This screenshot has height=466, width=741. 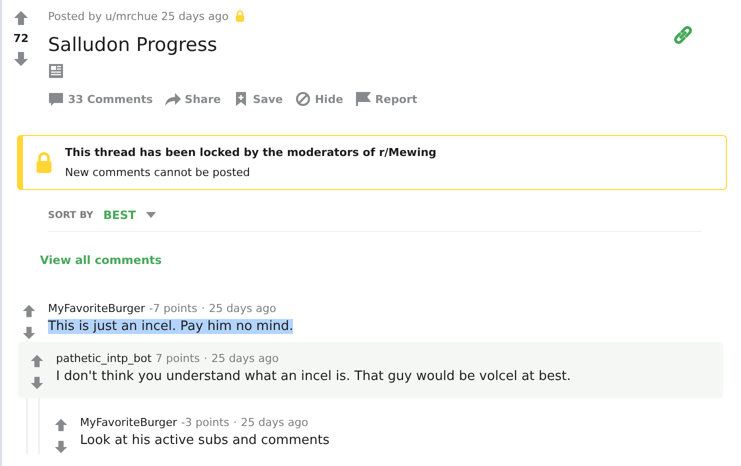 I want to click on lock-icon, so click(x=44, y=162).